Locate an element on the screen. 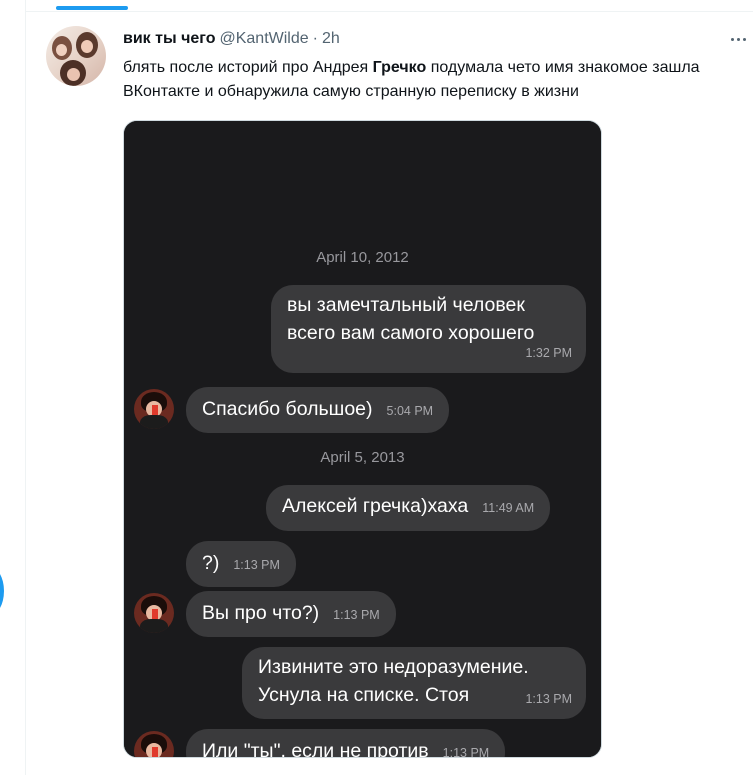  message-time: 11:49 AM is located at coordinates (508, 508).